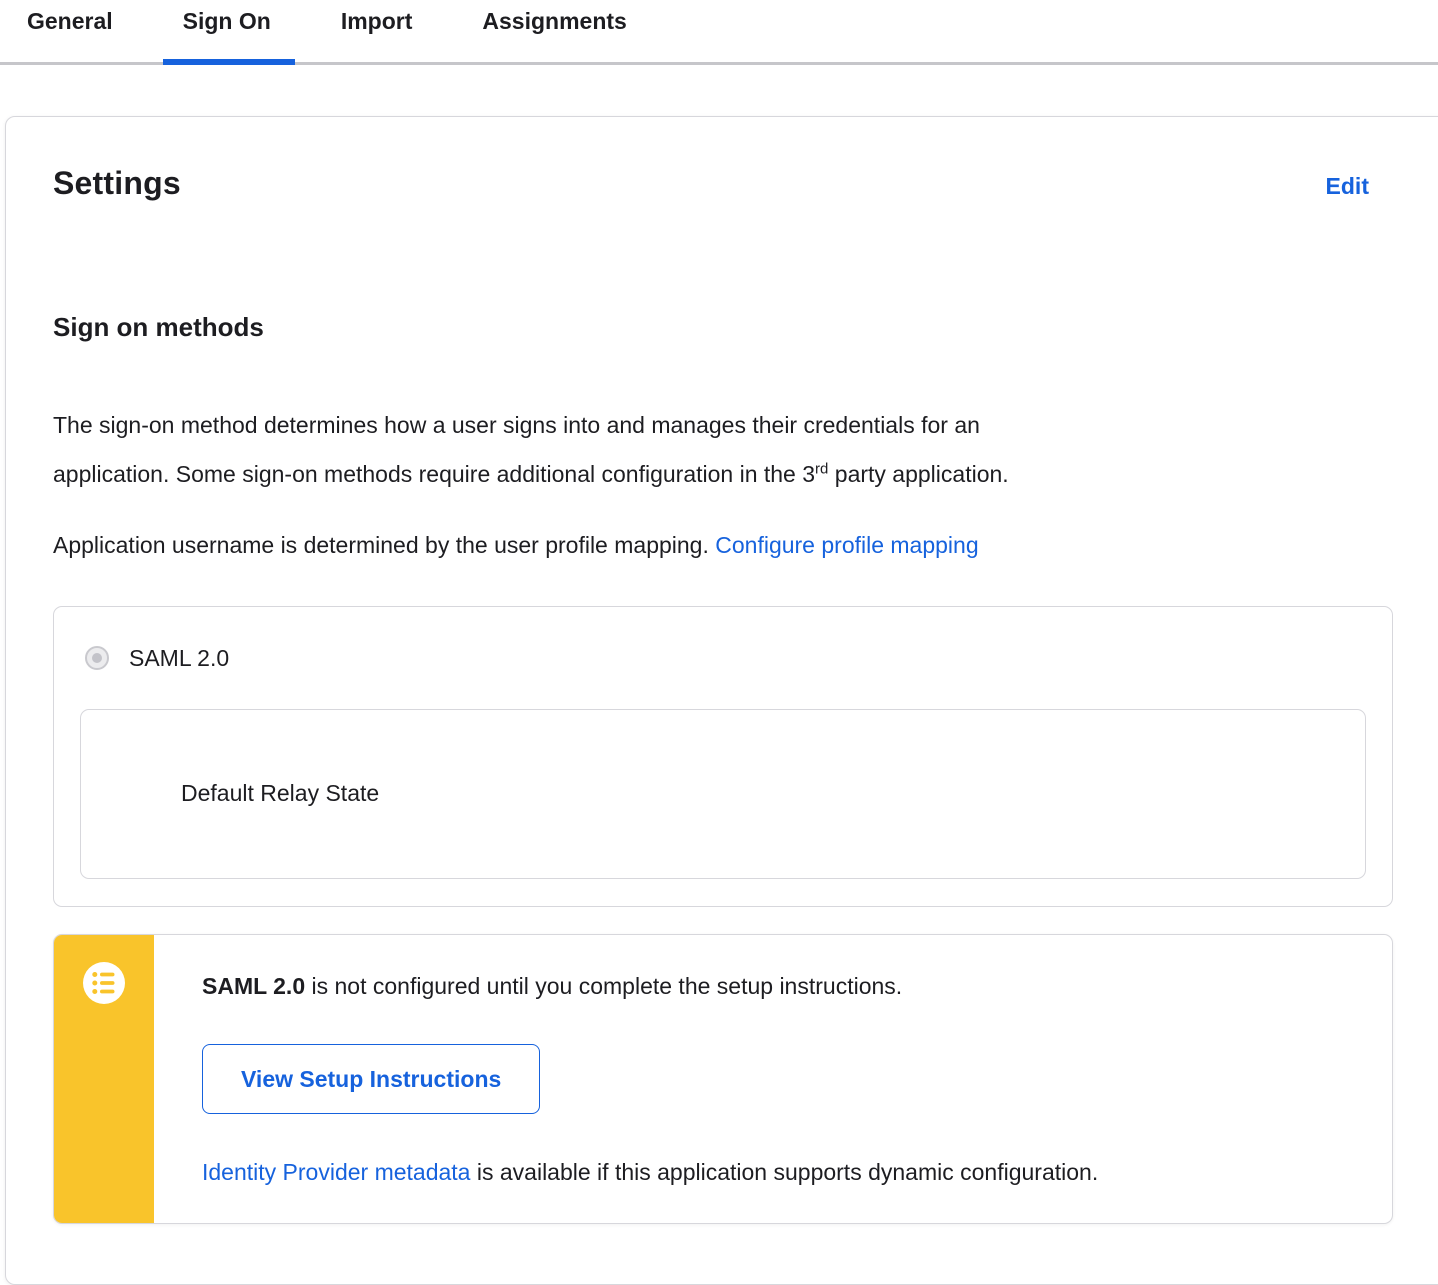  What do you see at coordinates (254, 985) in the screenshot?
I see `callout-message-bold: SAML 2.0` at bounding box center [254, 985].